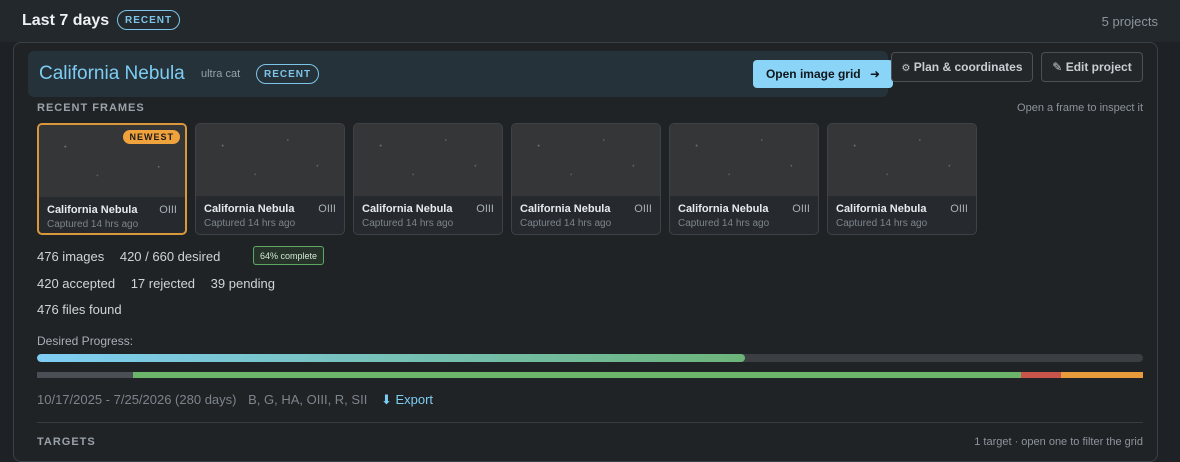  I want to click on desired-count: 420 / 660 desired, so click(170, 256).